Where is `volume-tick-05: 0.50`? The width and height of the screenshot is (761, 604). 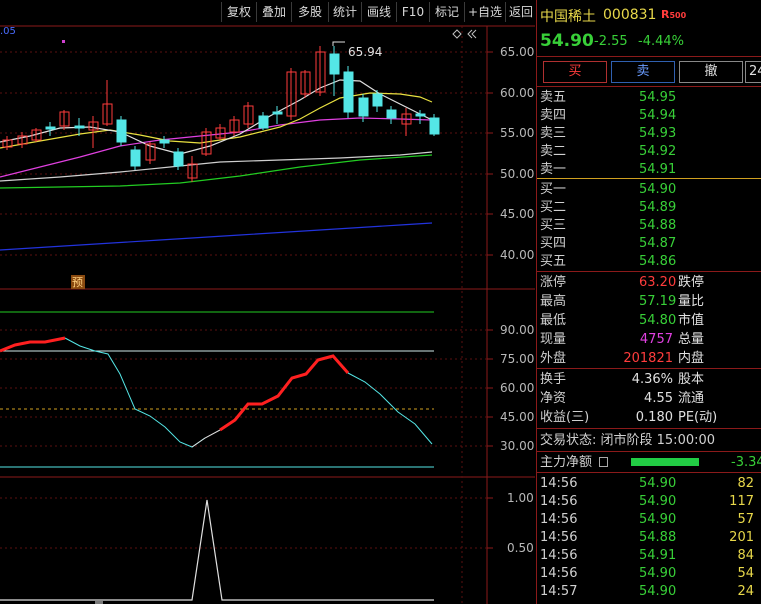
volume-tick-05: 0.50 is located at coordinates (520, 548).